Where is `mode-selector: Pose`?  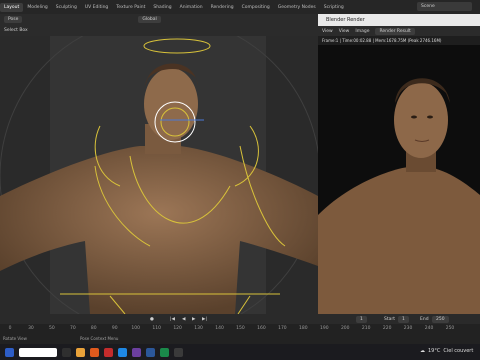
mode-selector: Pose is located at coordinates (13, 19).